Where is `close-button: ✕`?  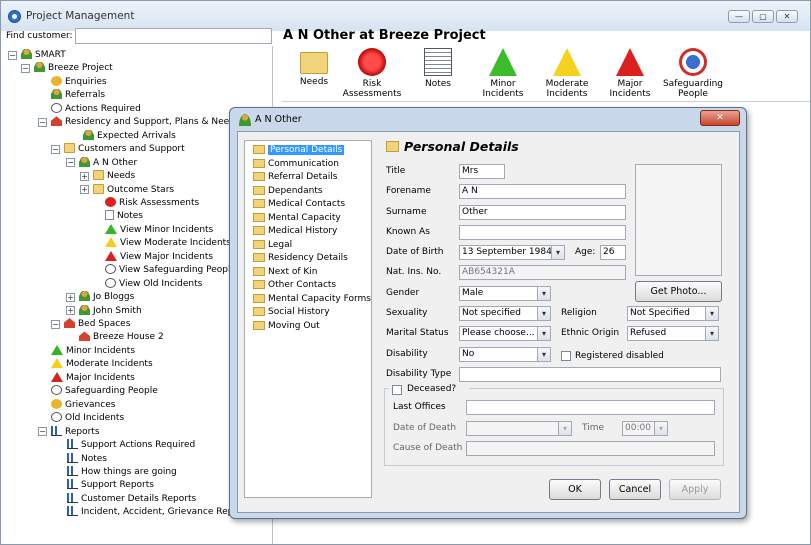
close-button: ✕ is located at coordinates (787, 16).